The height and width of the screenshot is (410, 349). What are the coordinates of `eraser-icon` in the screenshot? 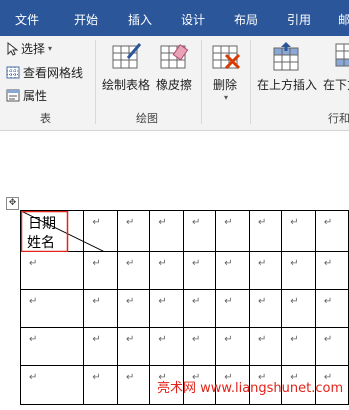 It's located at (174, 56).